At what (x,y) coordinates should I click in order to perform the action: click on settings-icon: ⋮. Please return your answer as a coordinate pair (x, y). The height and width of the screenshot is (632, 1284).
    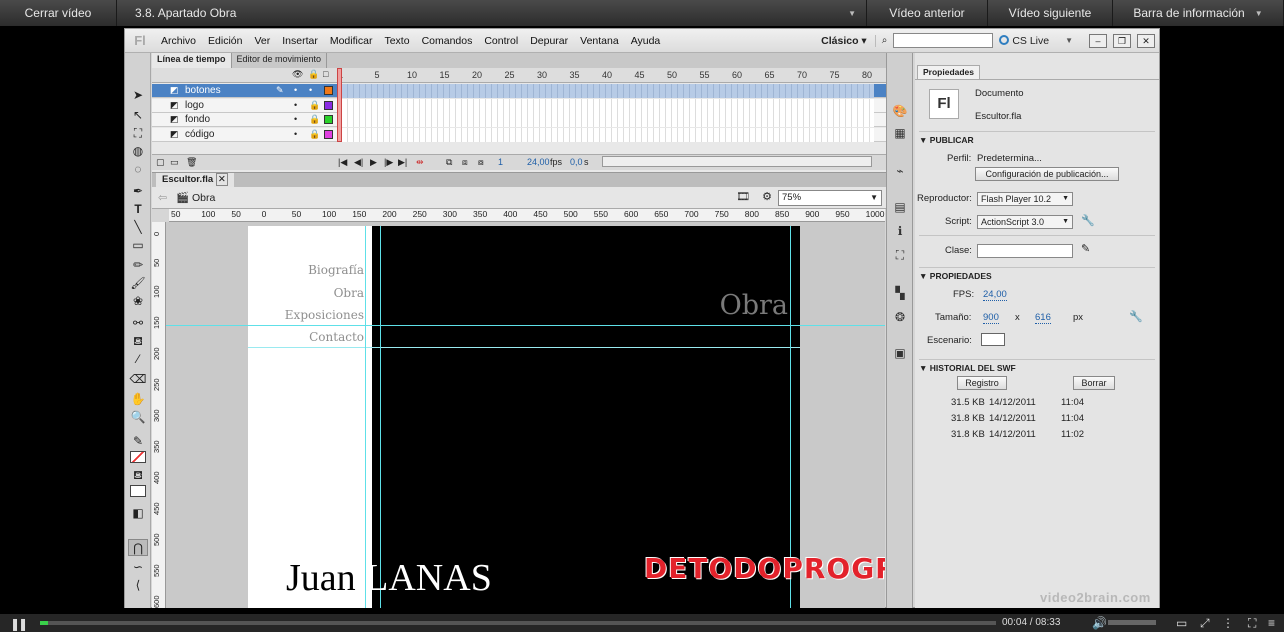
    Looking at the image, I should click on (1228, 623).